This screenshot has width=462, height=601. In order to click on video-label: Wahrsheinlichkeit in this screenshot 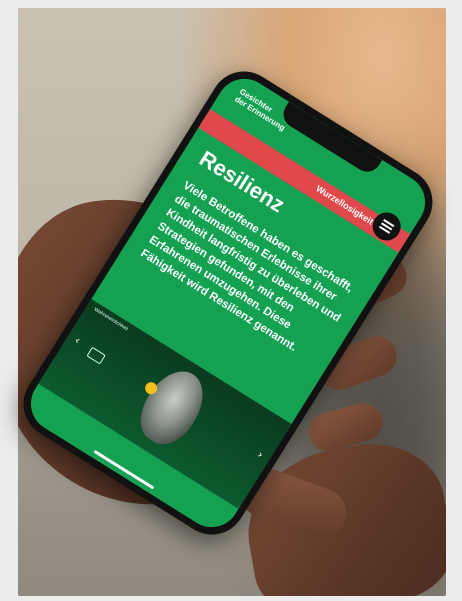, I will do `click(111, 319)`.